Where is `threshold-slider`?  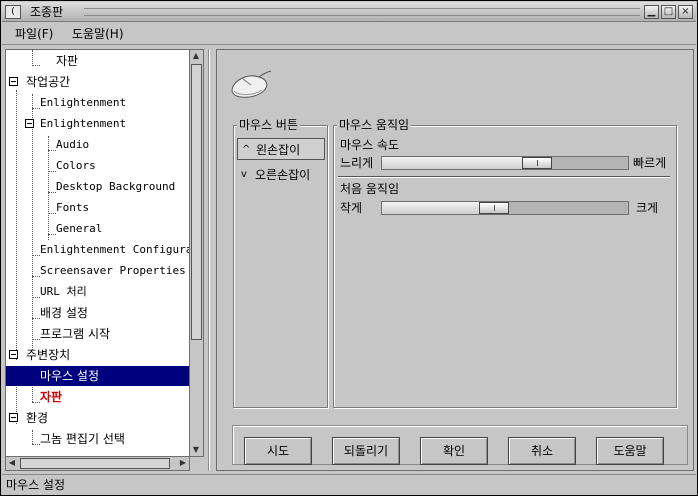 threshold-slider is located at coordinates (505, 208).